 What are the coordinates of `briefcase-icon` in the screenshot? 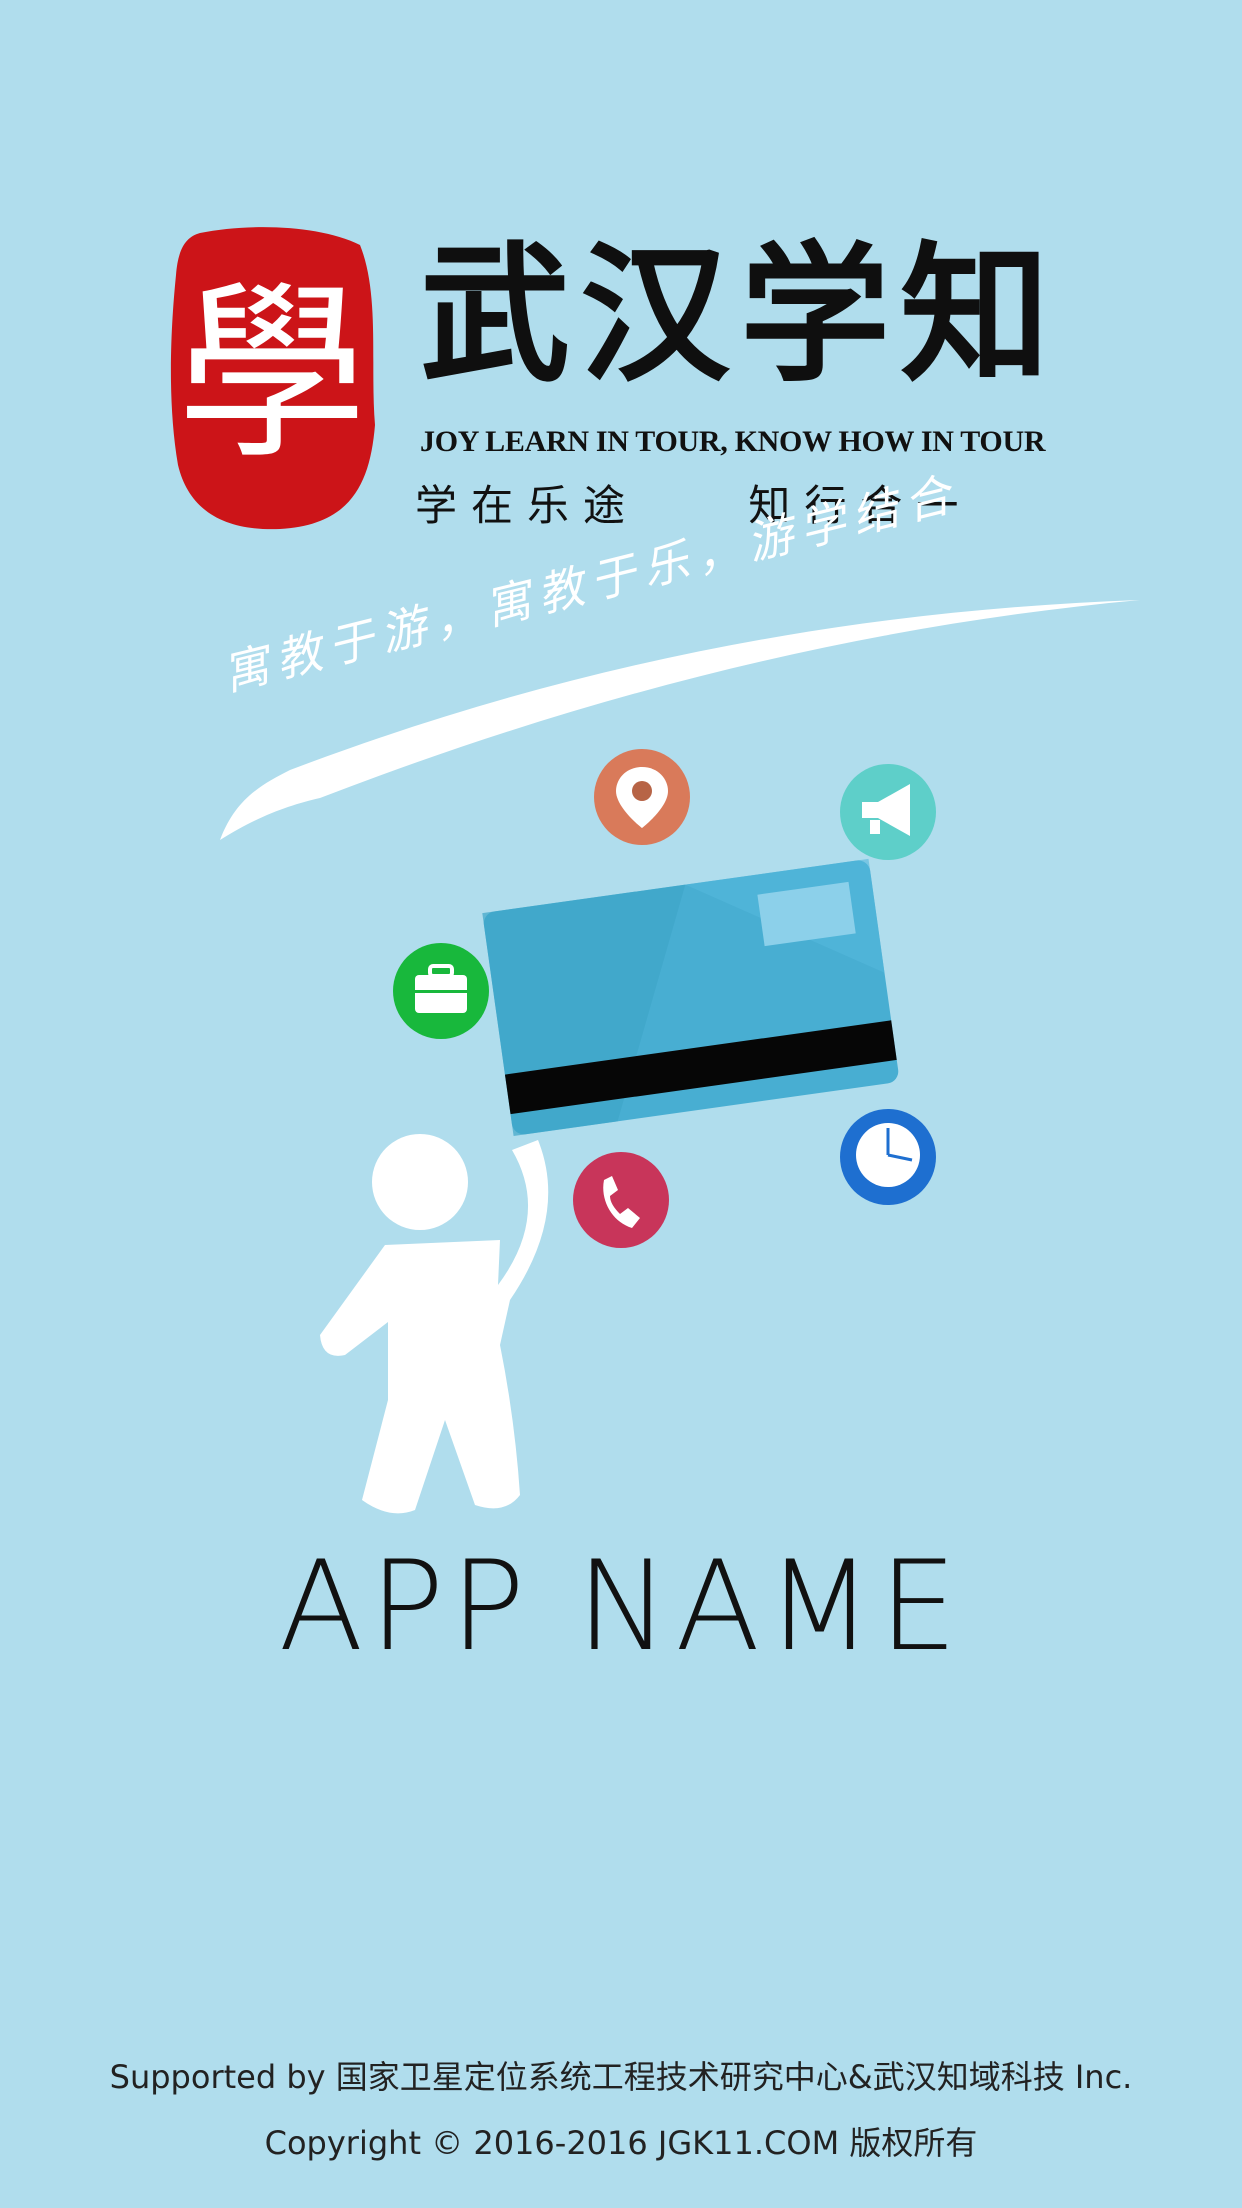 It's located at (441, 991).